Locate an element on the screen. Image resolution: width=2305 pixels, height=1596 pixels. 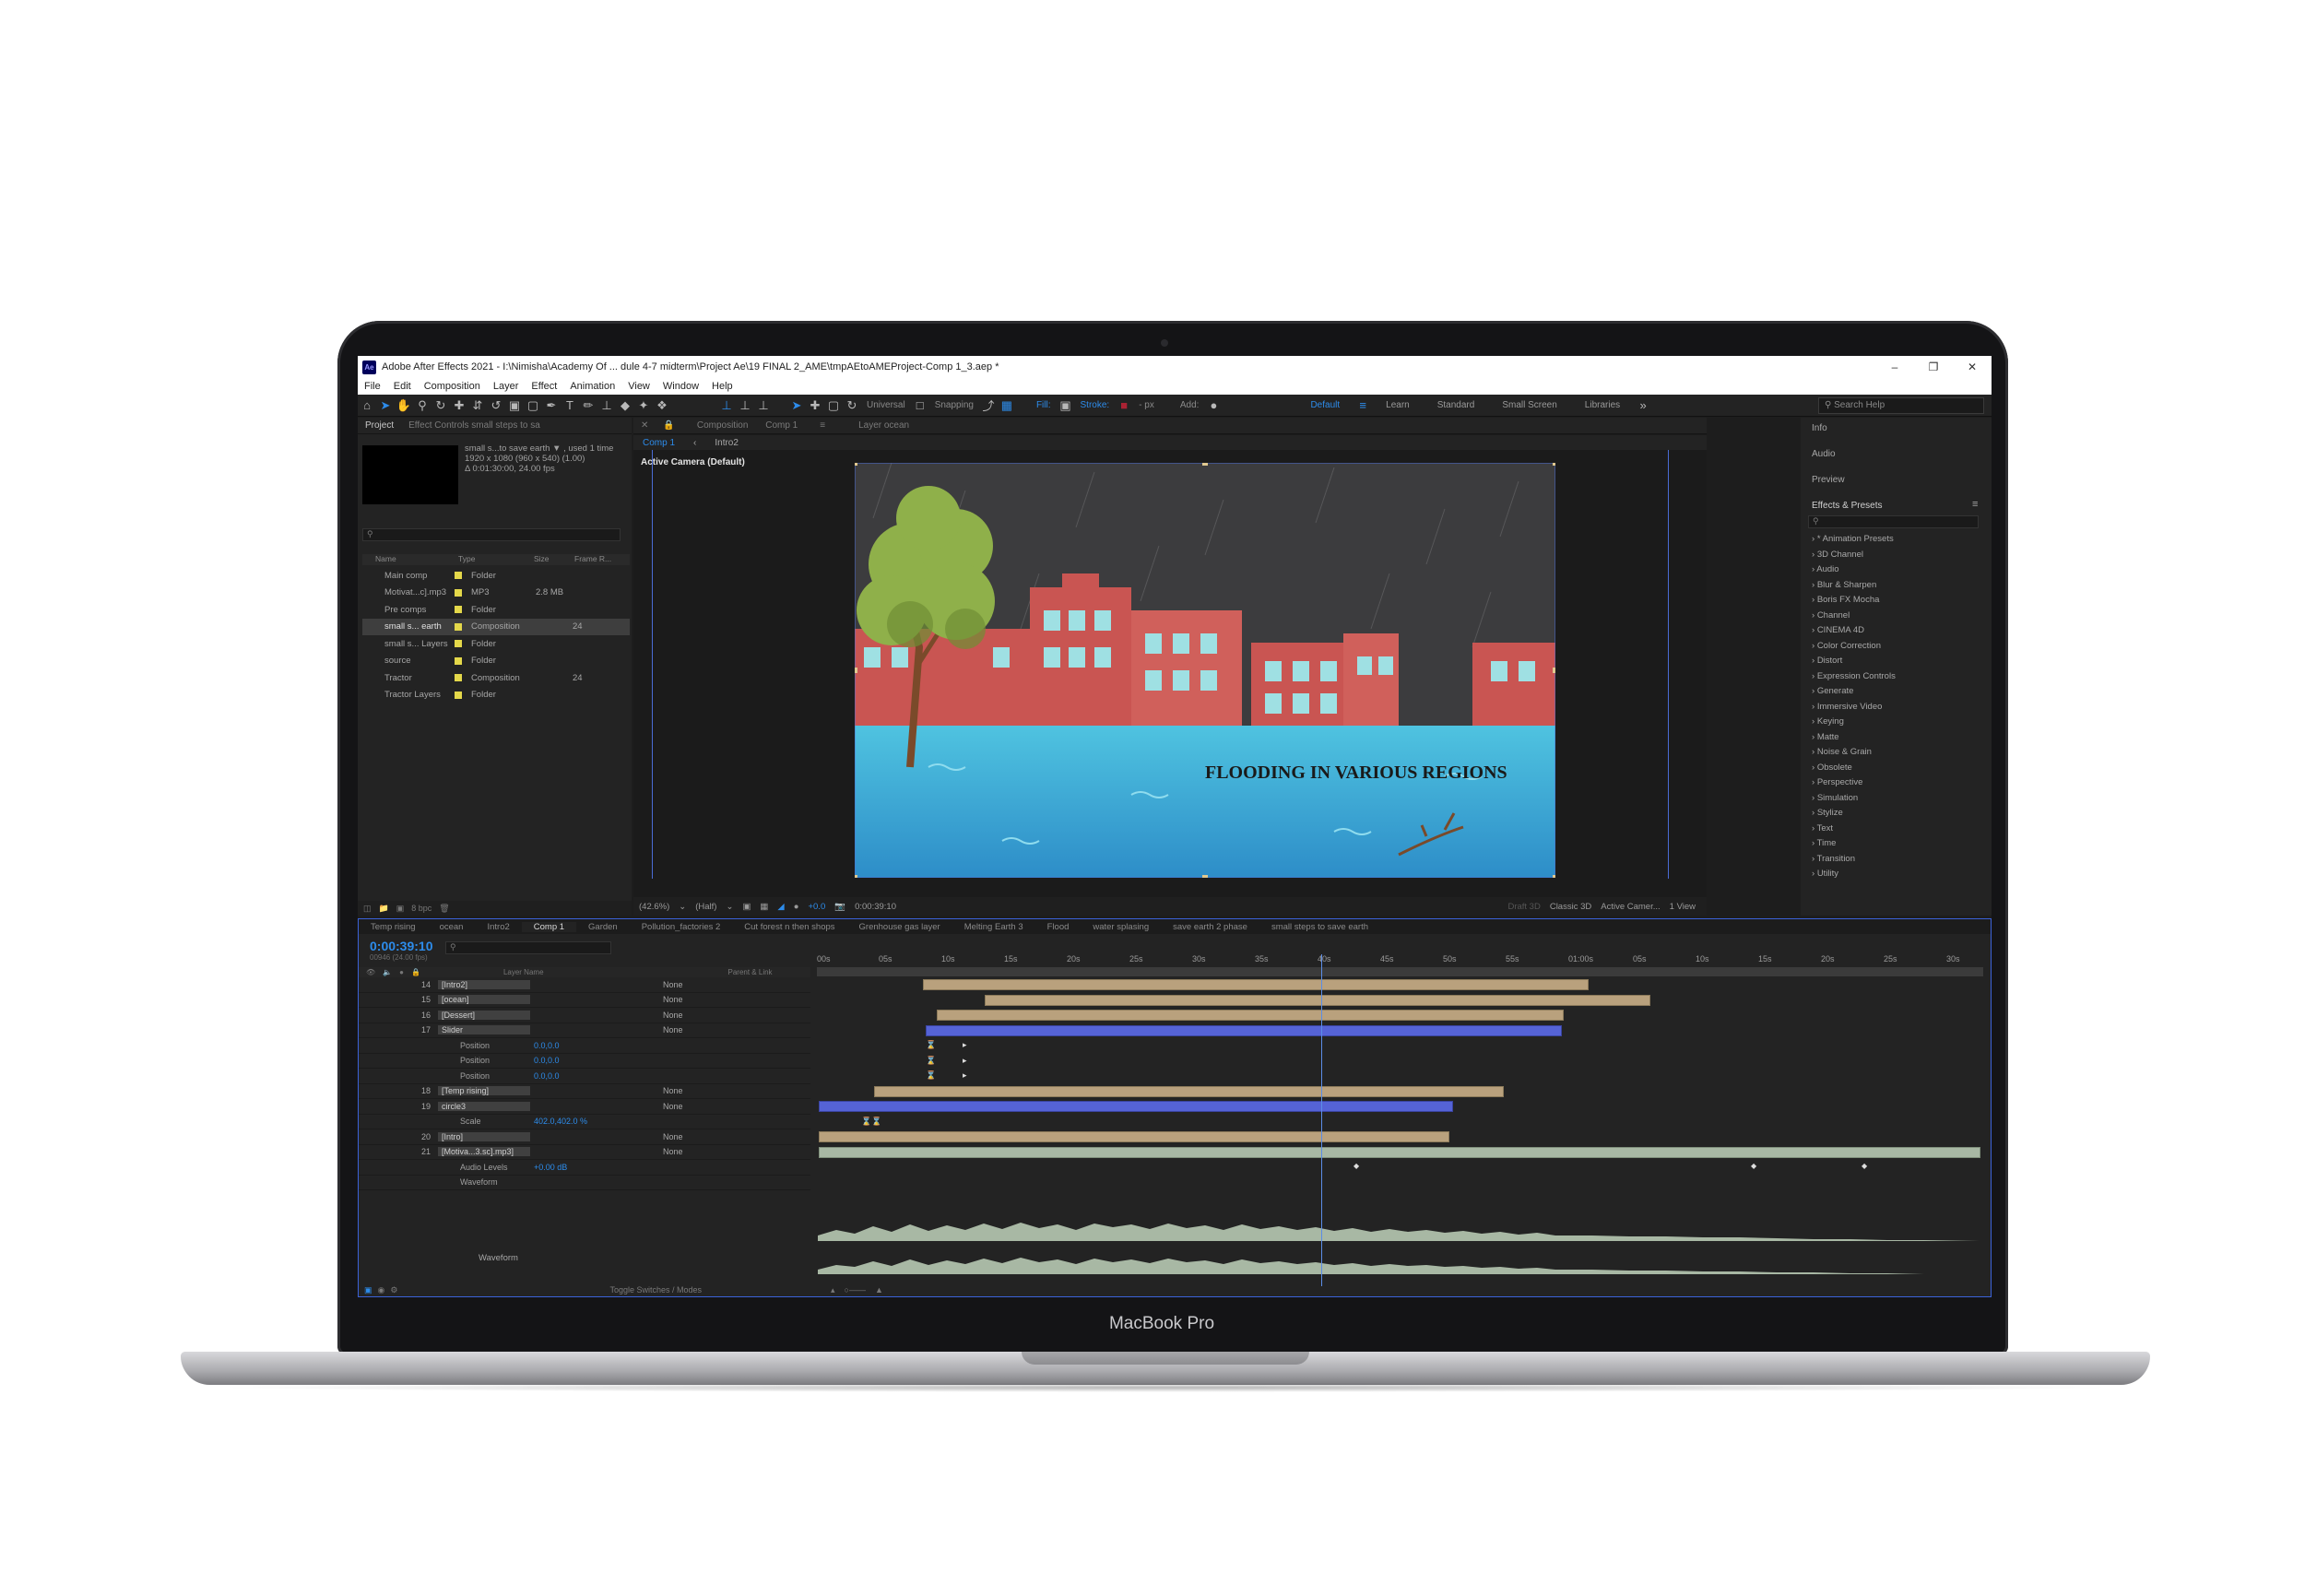
solo-icon: ● is located at coordinates (402, 972).